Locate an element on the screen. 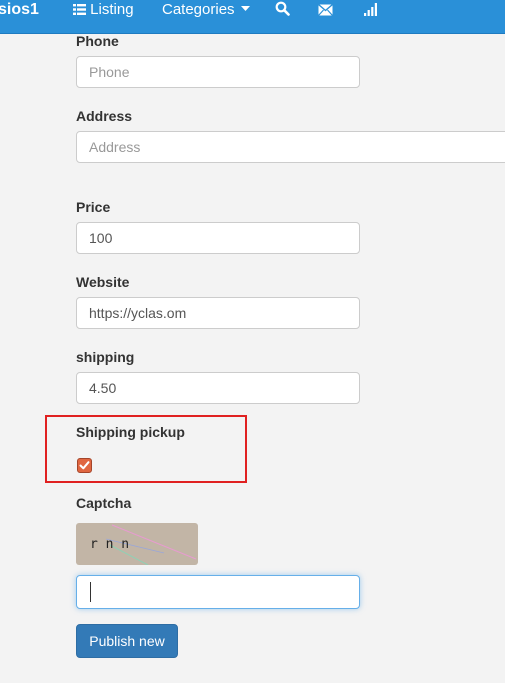 The image size is (505, 683). nav-categories-label: Categories is located at coordinates (198, 9).